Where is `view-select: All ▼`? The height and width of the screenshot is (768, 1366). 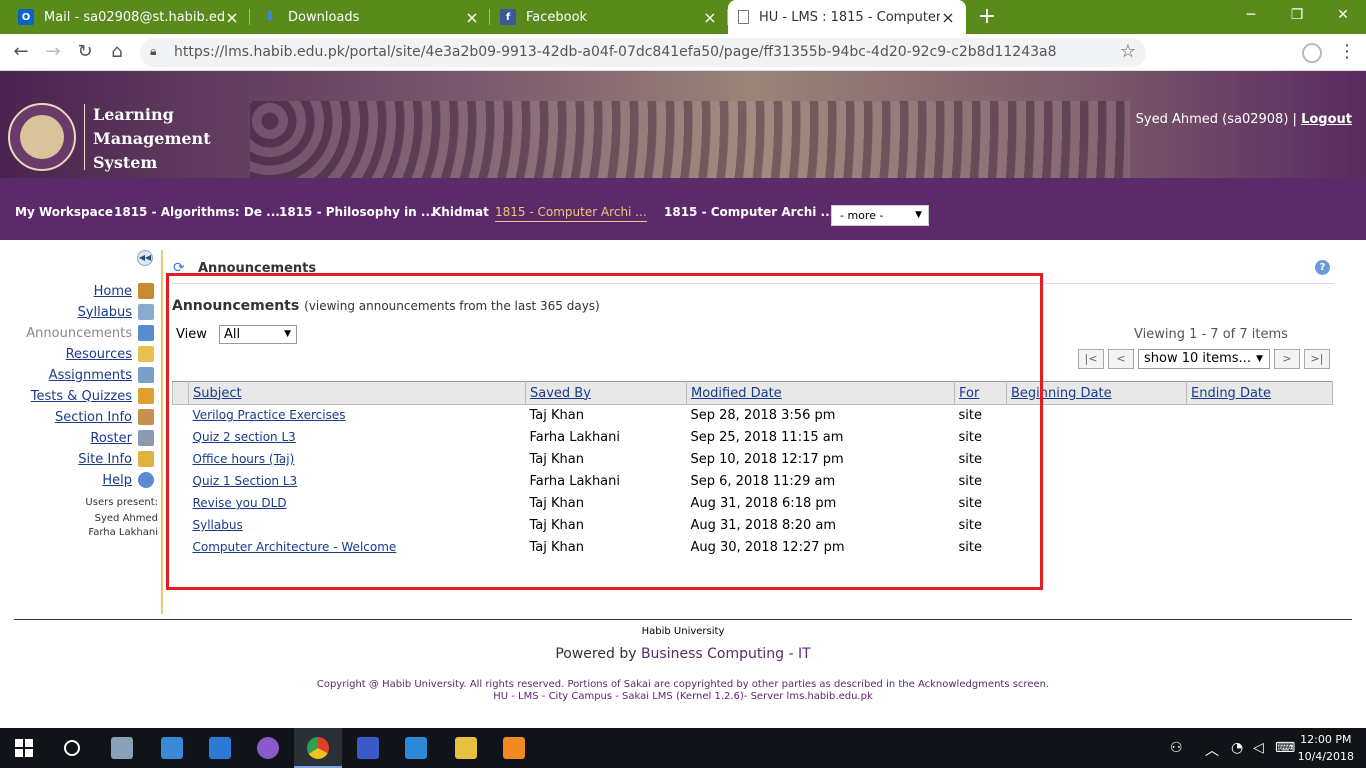
view-select: All ▼ is located at coordinates (258, 334).